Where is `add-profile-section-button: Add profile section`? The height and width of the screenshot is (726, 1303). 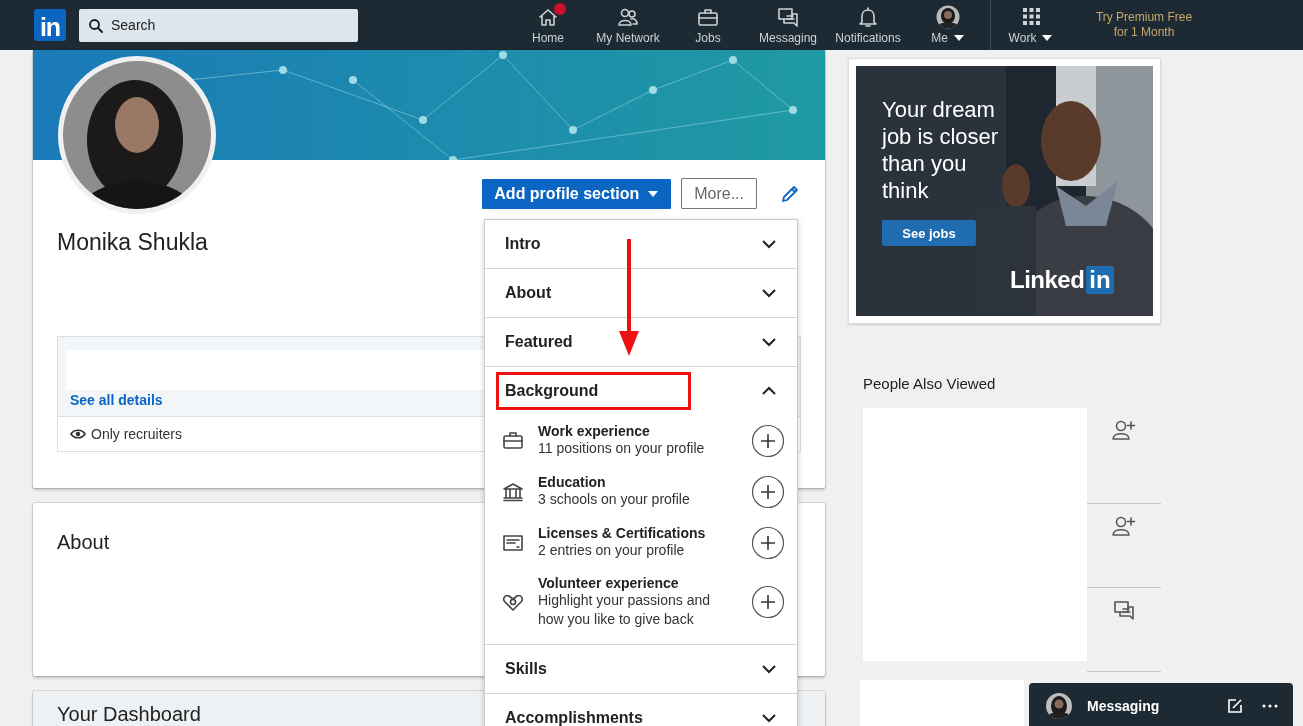 add-profile-section-button: Add profile section is located at coordinates (577, 193).